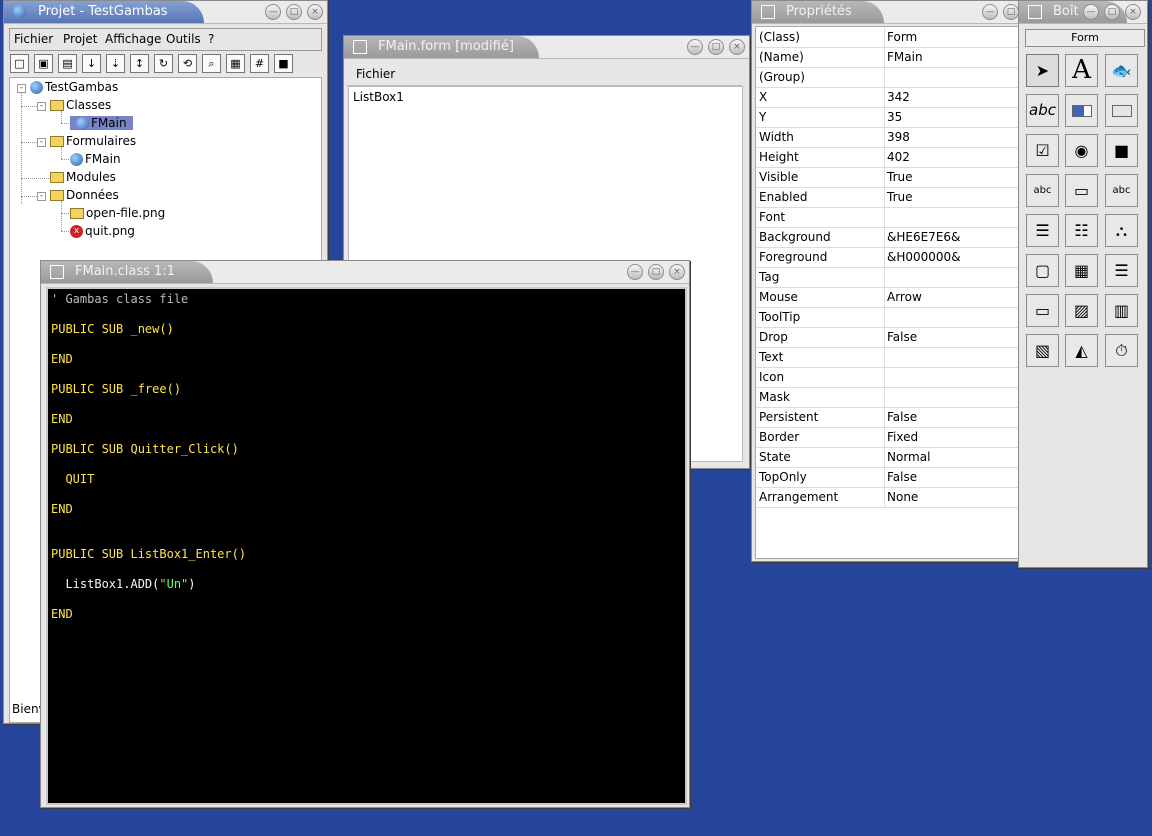  What do you see at coordinates (43, 63) in the screenshot?
I see `open-folder-icon: ▣` at bounding box center [43, 63].